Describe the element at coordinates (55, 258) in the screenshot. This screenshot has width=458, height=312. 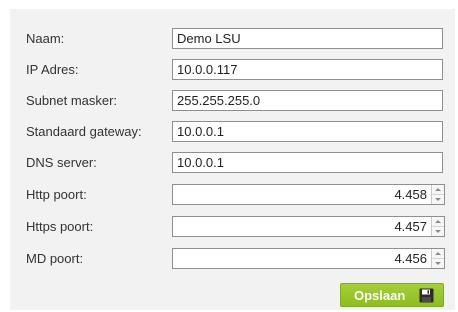
I see `md-port-label: MD poort:` at that location.